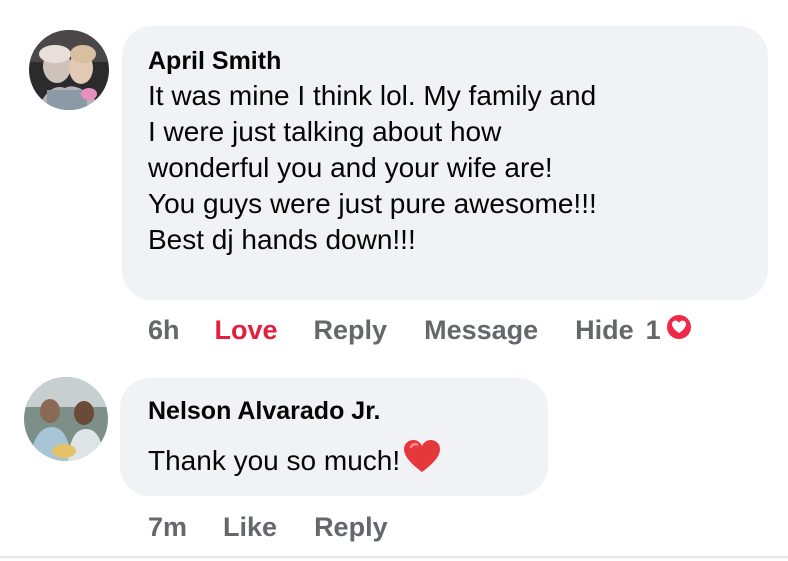  I want to click on comment-text-line: It was mine I think lol. My family and, so click(372, 95).